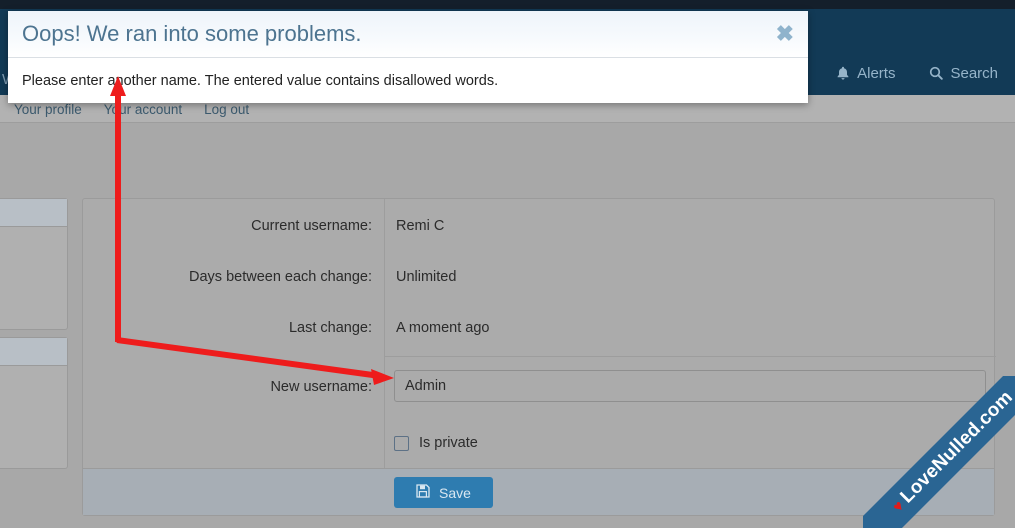 This screenshot has width=1015, height=528. I want to click on label-new-username: New username:, so click(321, 387).